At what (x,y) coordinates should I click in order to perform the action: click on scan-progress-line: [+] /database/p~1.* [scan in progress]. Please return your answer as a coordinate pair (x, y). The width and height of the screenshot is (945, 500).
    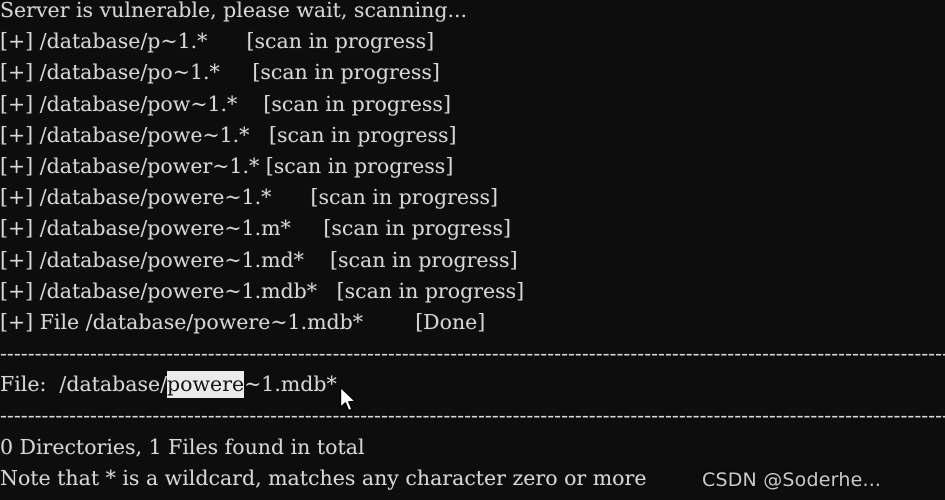
    Looking at the image, I should click on (217, 41).